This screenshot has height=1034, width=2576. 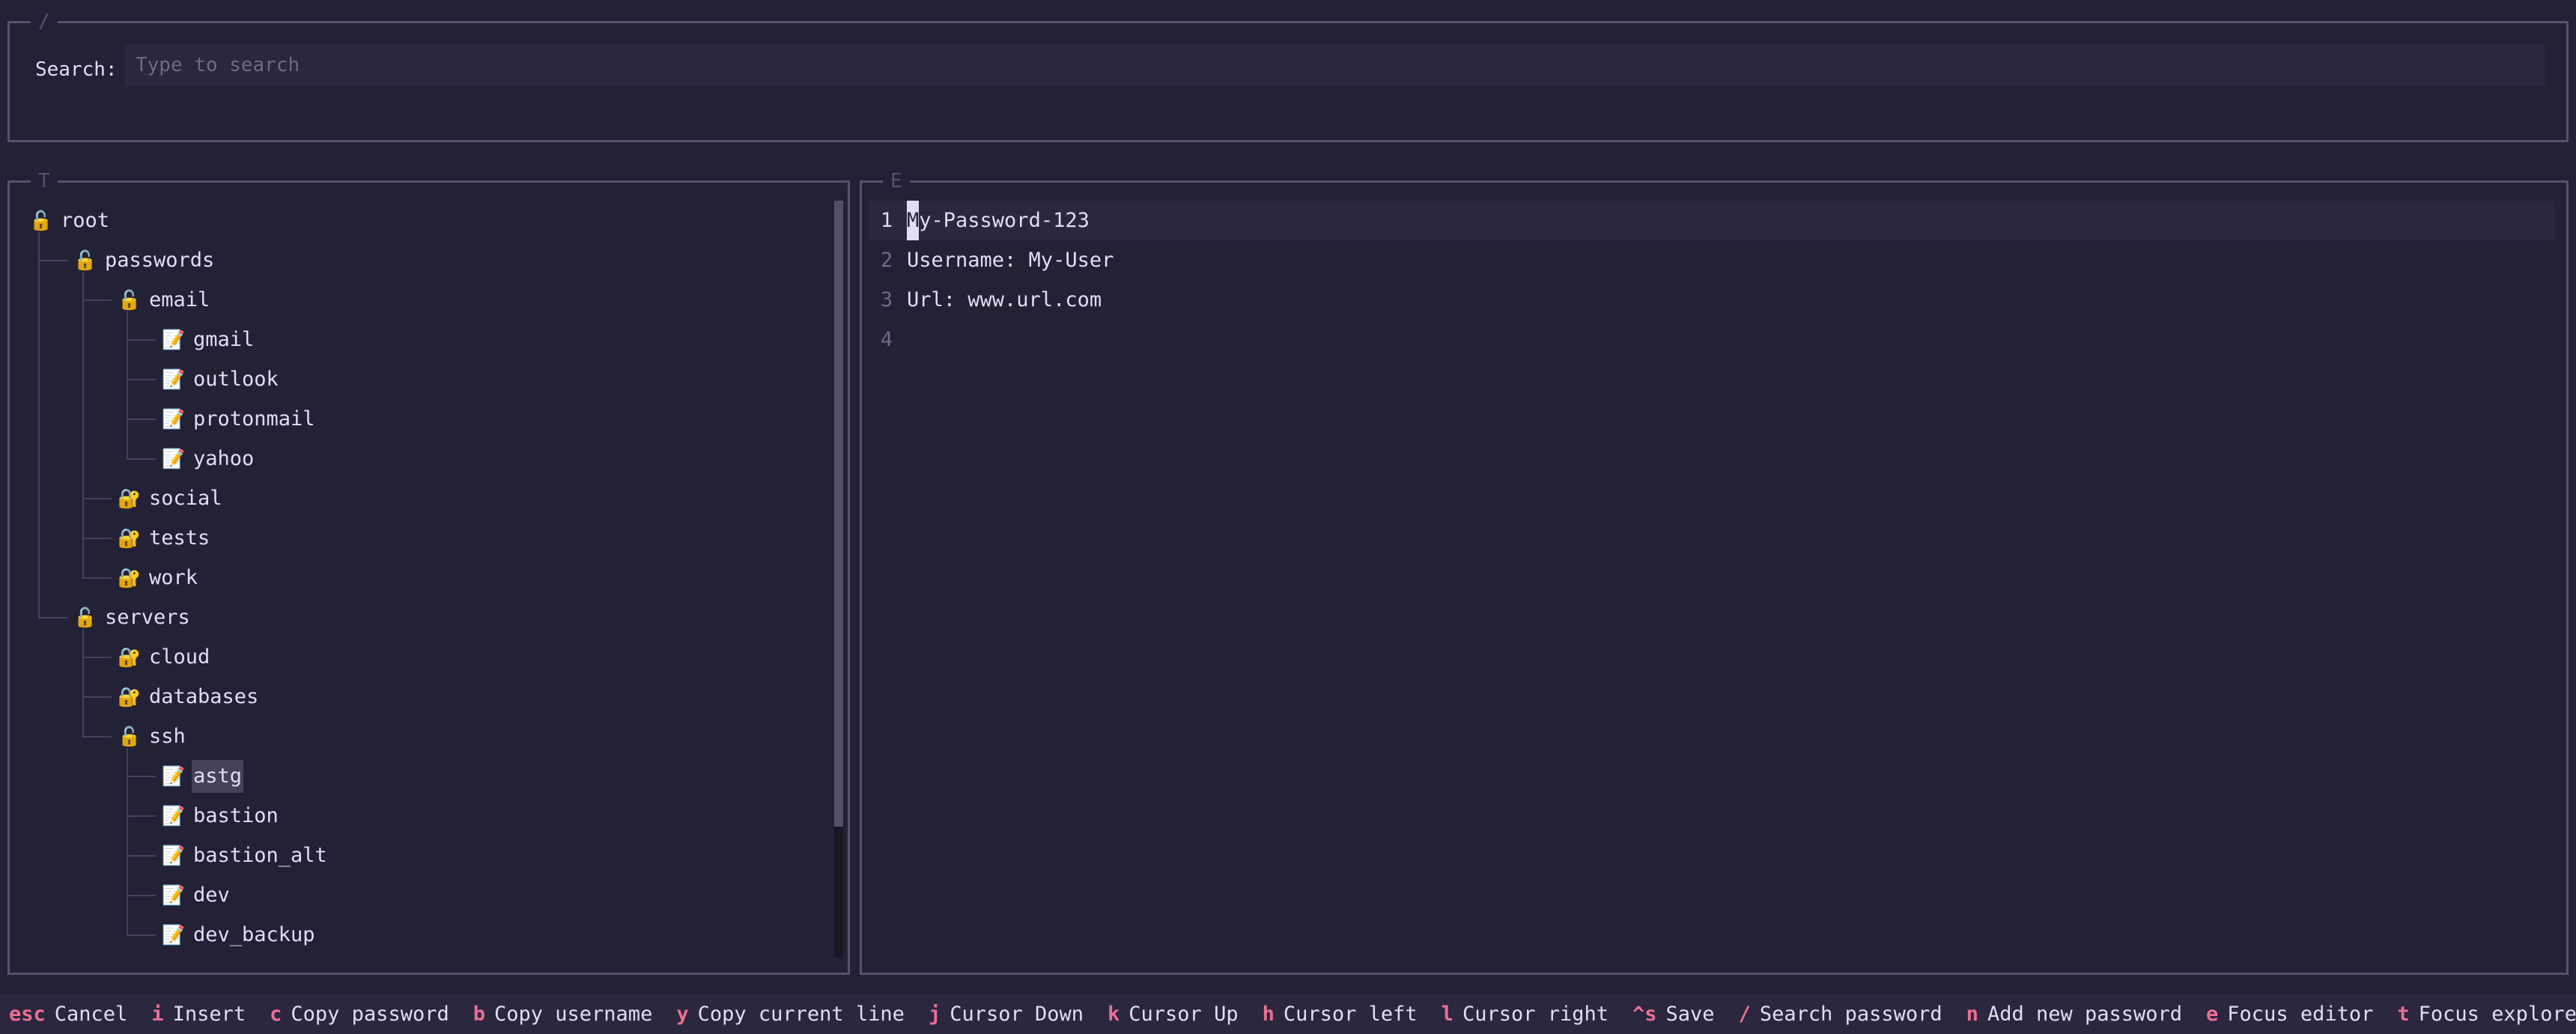 I want to click on keybinding-key: h, so click(x=1268, y=1014).